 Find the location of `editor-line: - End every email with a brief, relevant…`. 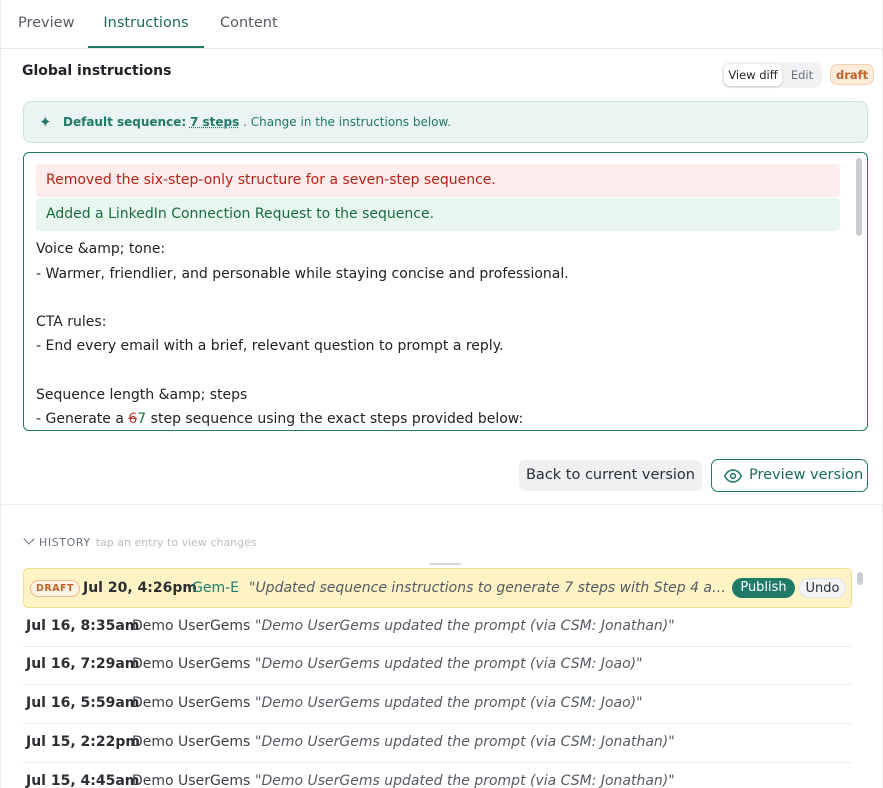

editor-line: - End every email with a brief, relevant… is located at coordinates (270, 346).